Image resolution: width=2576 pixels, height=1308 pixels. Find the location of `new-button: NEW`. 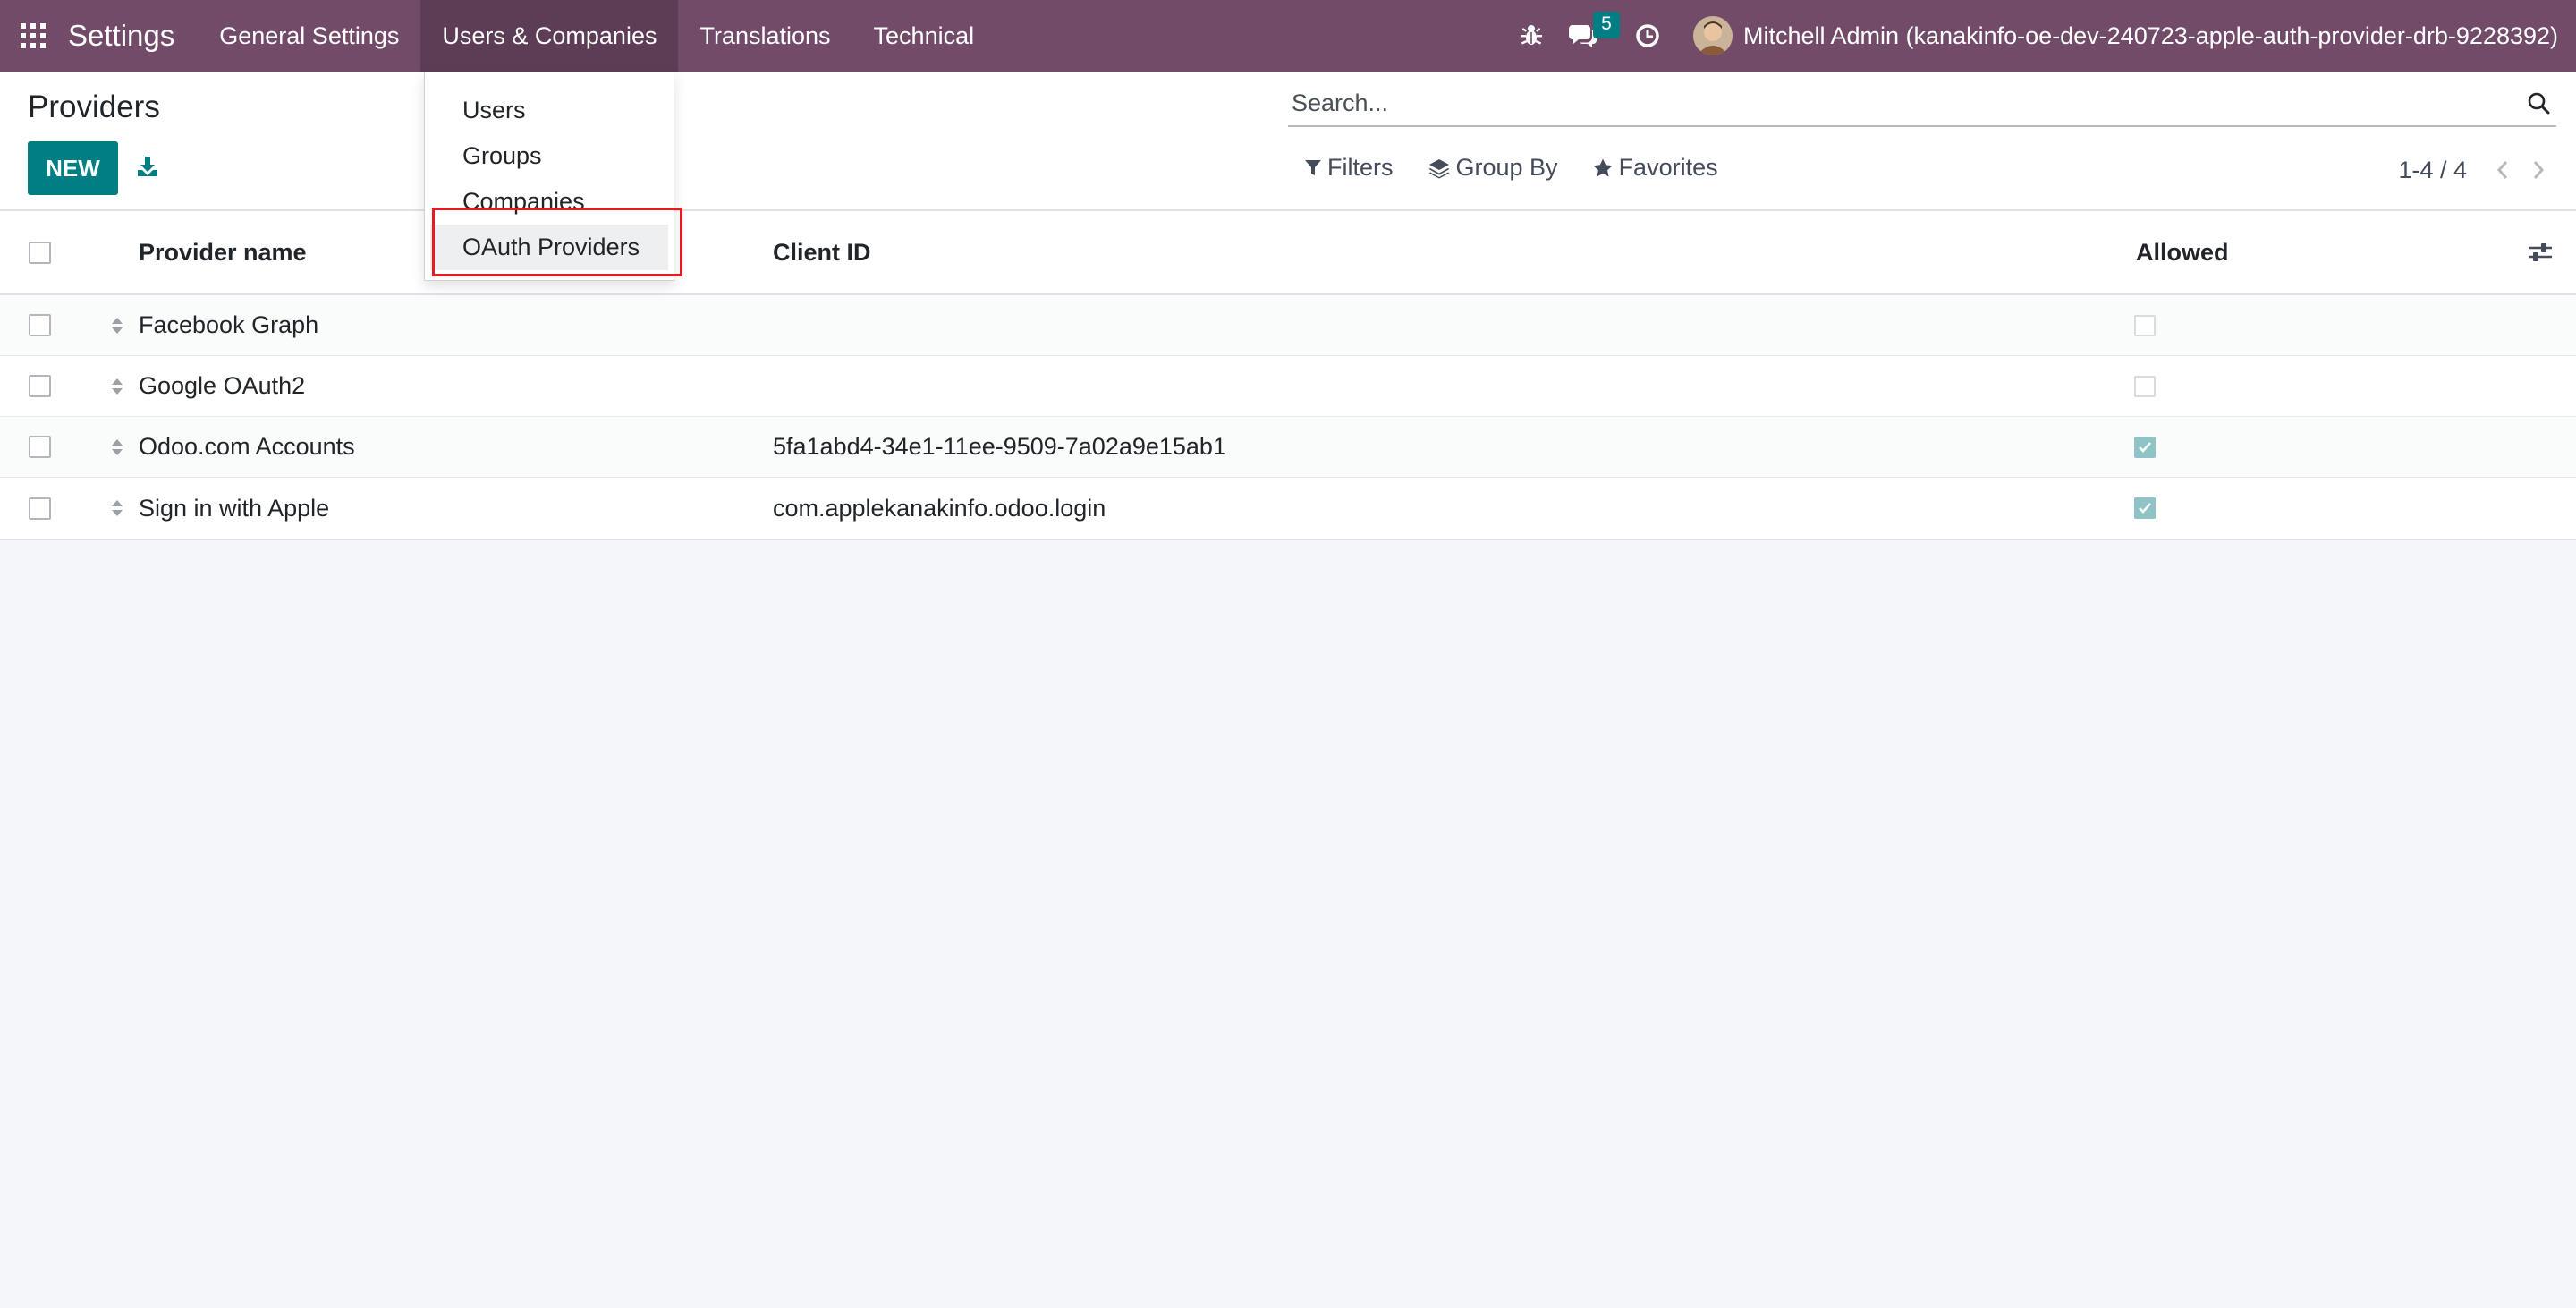

new-button: NEW is located at coordinates (73, 168).